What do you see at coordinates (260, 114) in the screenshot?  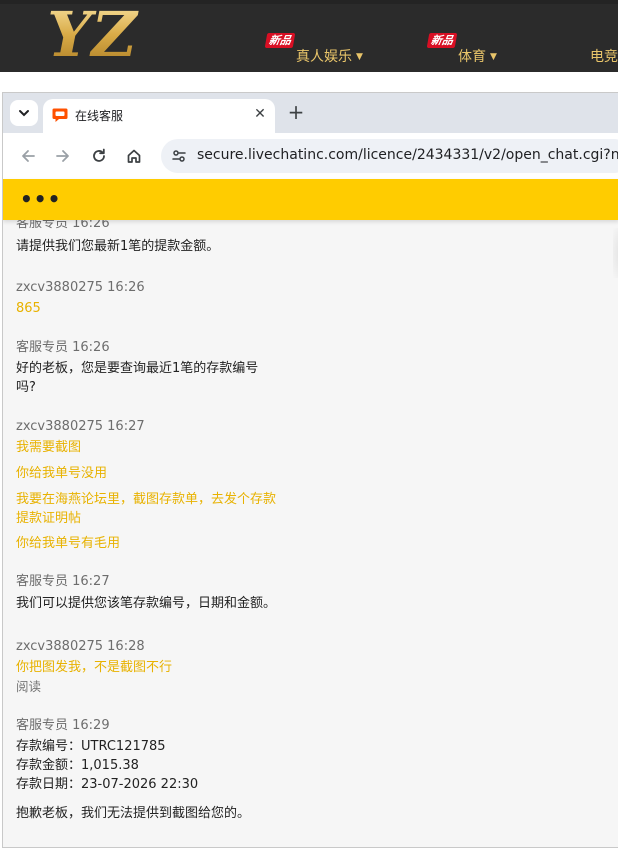 I see `close-icon: ✕` at bounding box center [260, 114].